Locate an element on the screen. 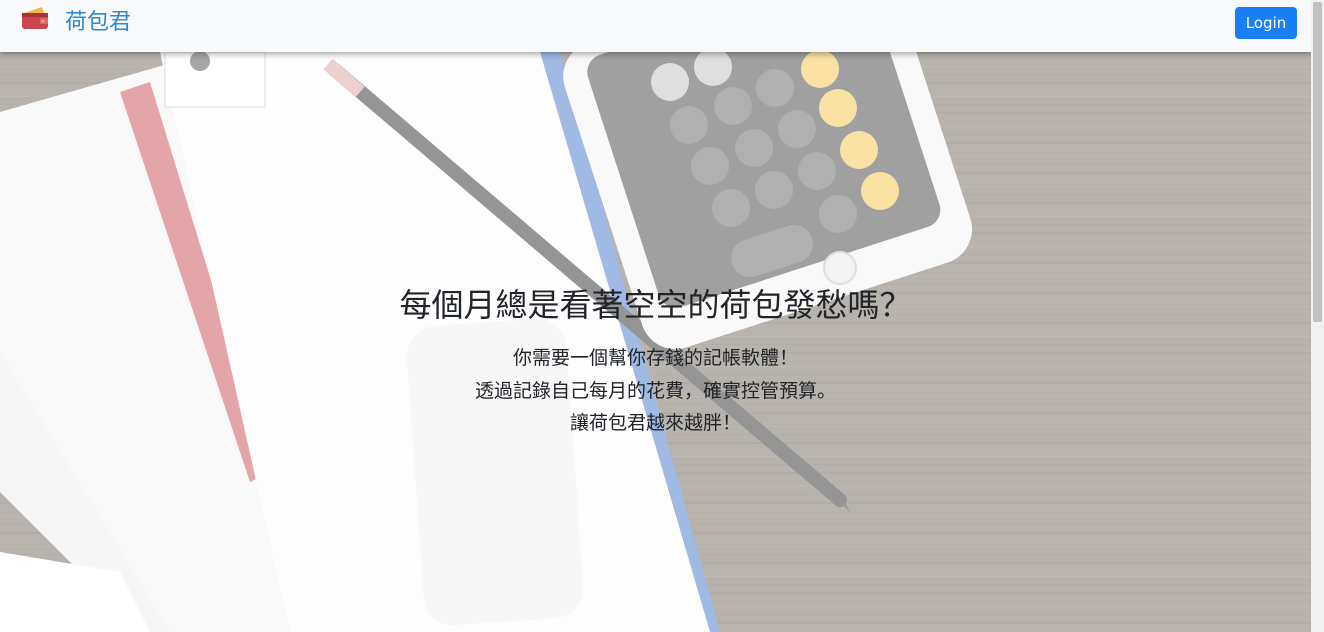 The width and height of the screenshot is (1324, 632). wallet-icon is located at coordinates (35, 20).